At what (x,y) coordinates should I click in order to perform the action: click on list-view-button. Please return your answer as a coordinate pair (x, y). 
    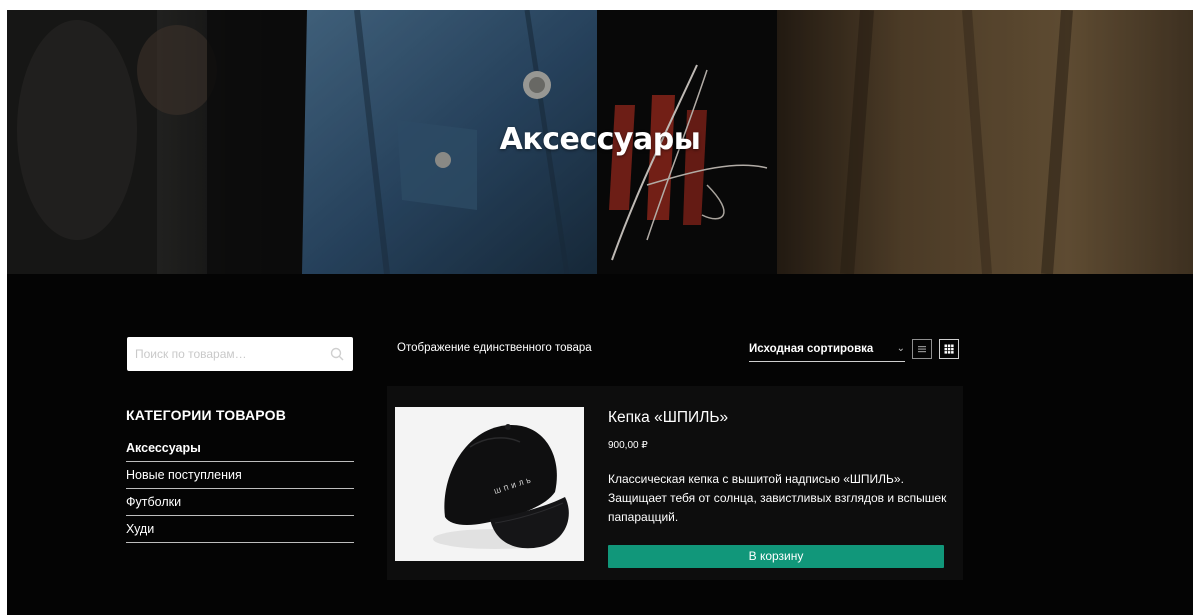
    Looking at the image, I should click on (922, 349).